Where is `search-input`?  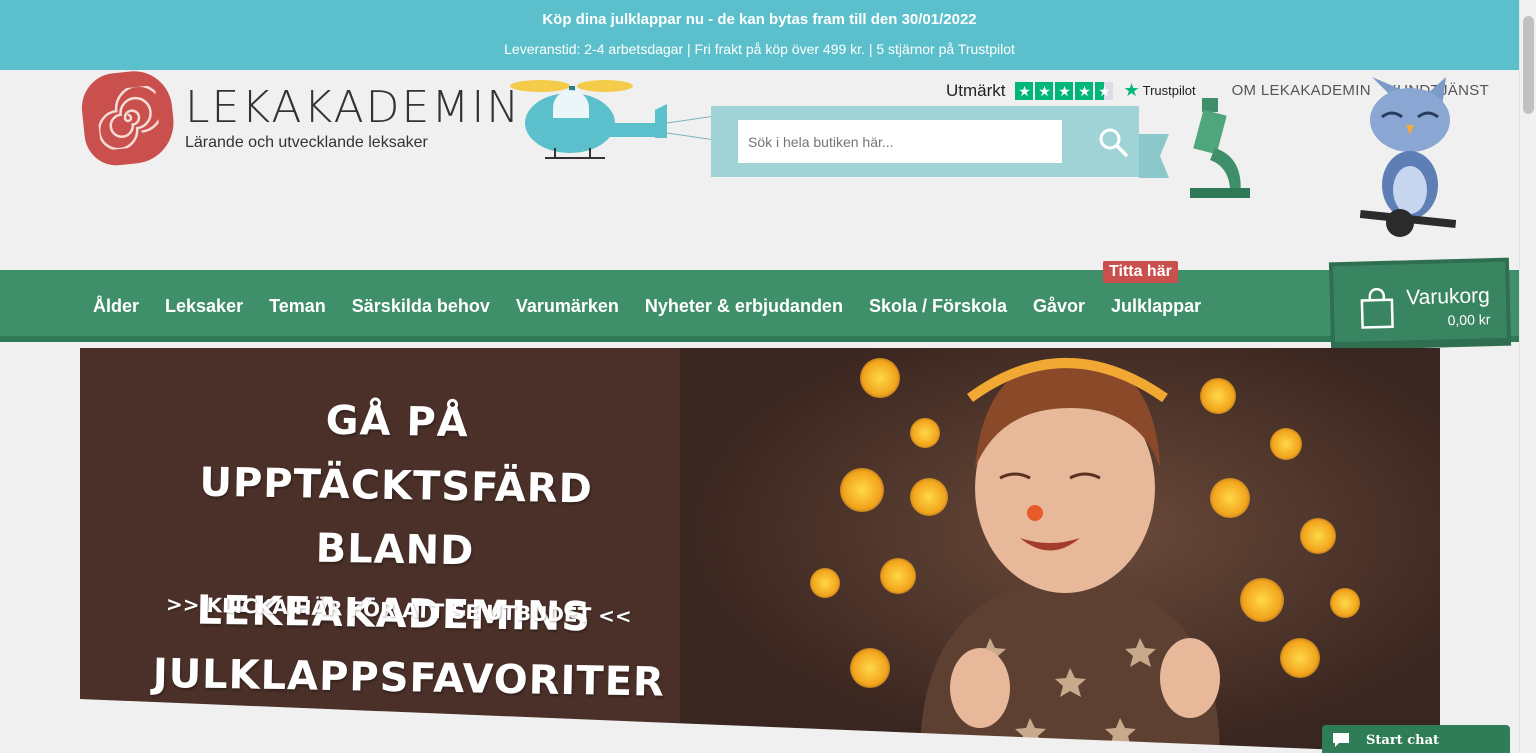 search-input is located at coordinates (900, 141).